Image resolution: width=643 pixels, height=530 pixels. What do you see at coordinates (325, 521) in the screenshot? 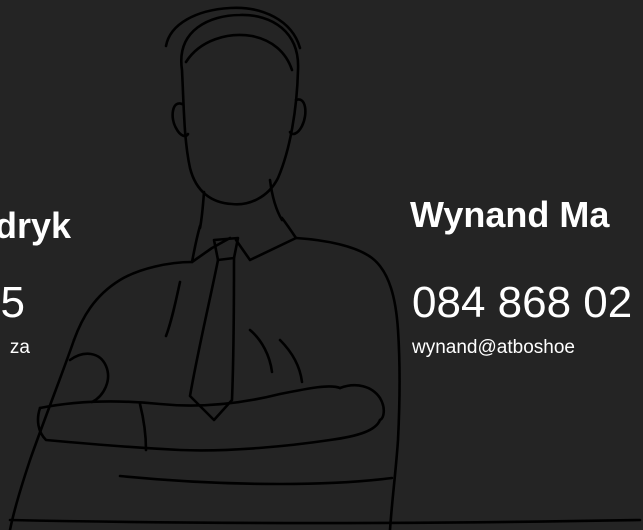
I see `ground-line` at bounding box center [325, 521].